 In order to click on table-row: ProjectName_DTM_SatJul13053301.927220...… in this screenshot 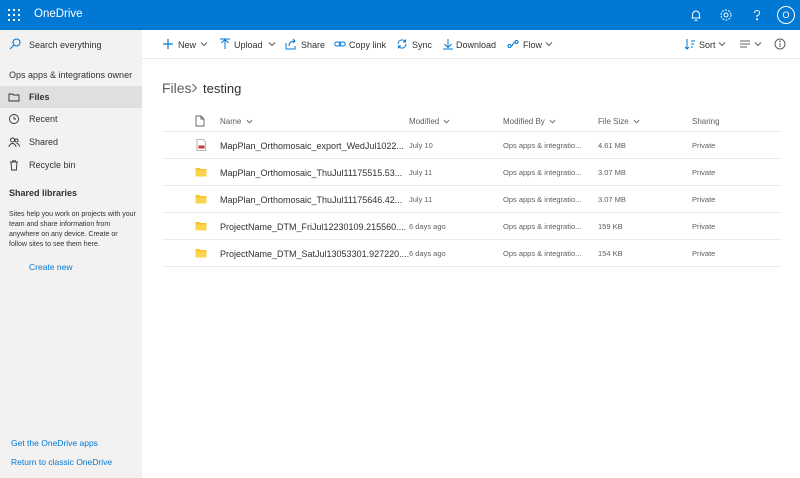, I will do `click(472, 253)`.